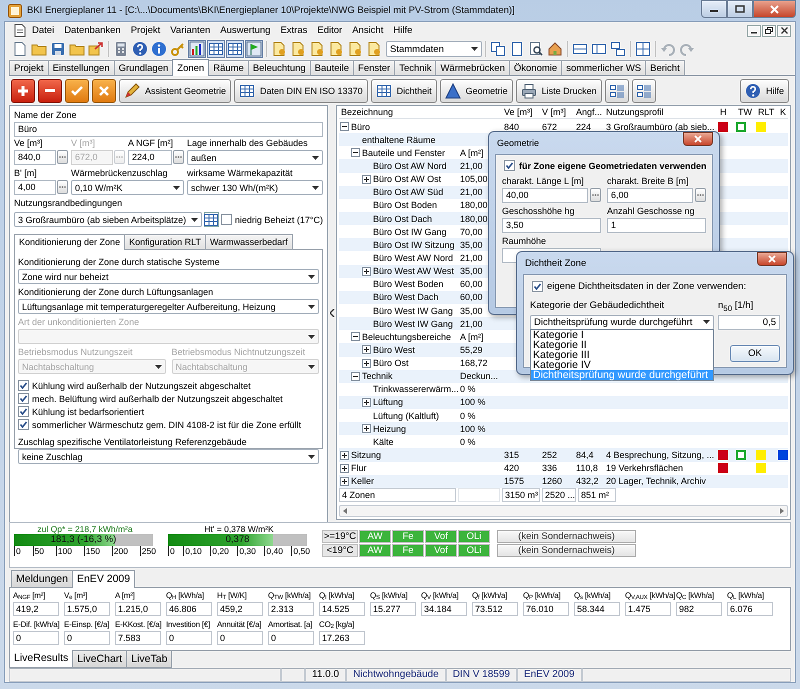 Image resolution: width=800 pixels, height=689 pixels. I want to click on grid-icon, so click(643, 49).